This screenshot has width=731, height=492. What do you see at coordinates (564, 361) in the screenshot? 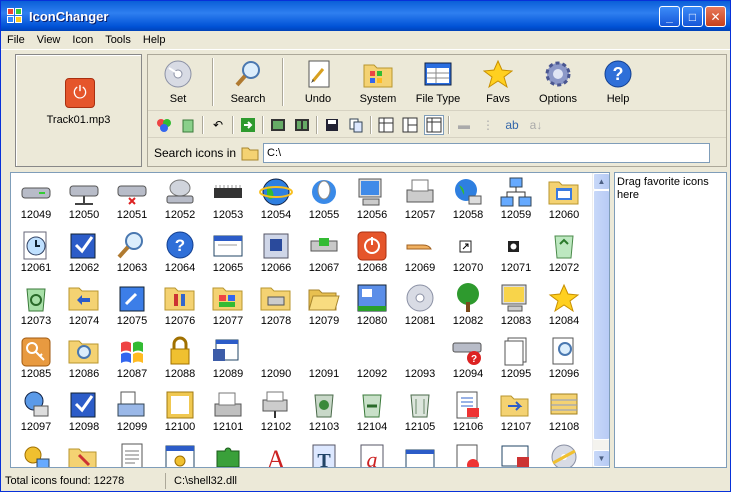
I see `icon-cell: 12096` at bounding box center [564, 361].